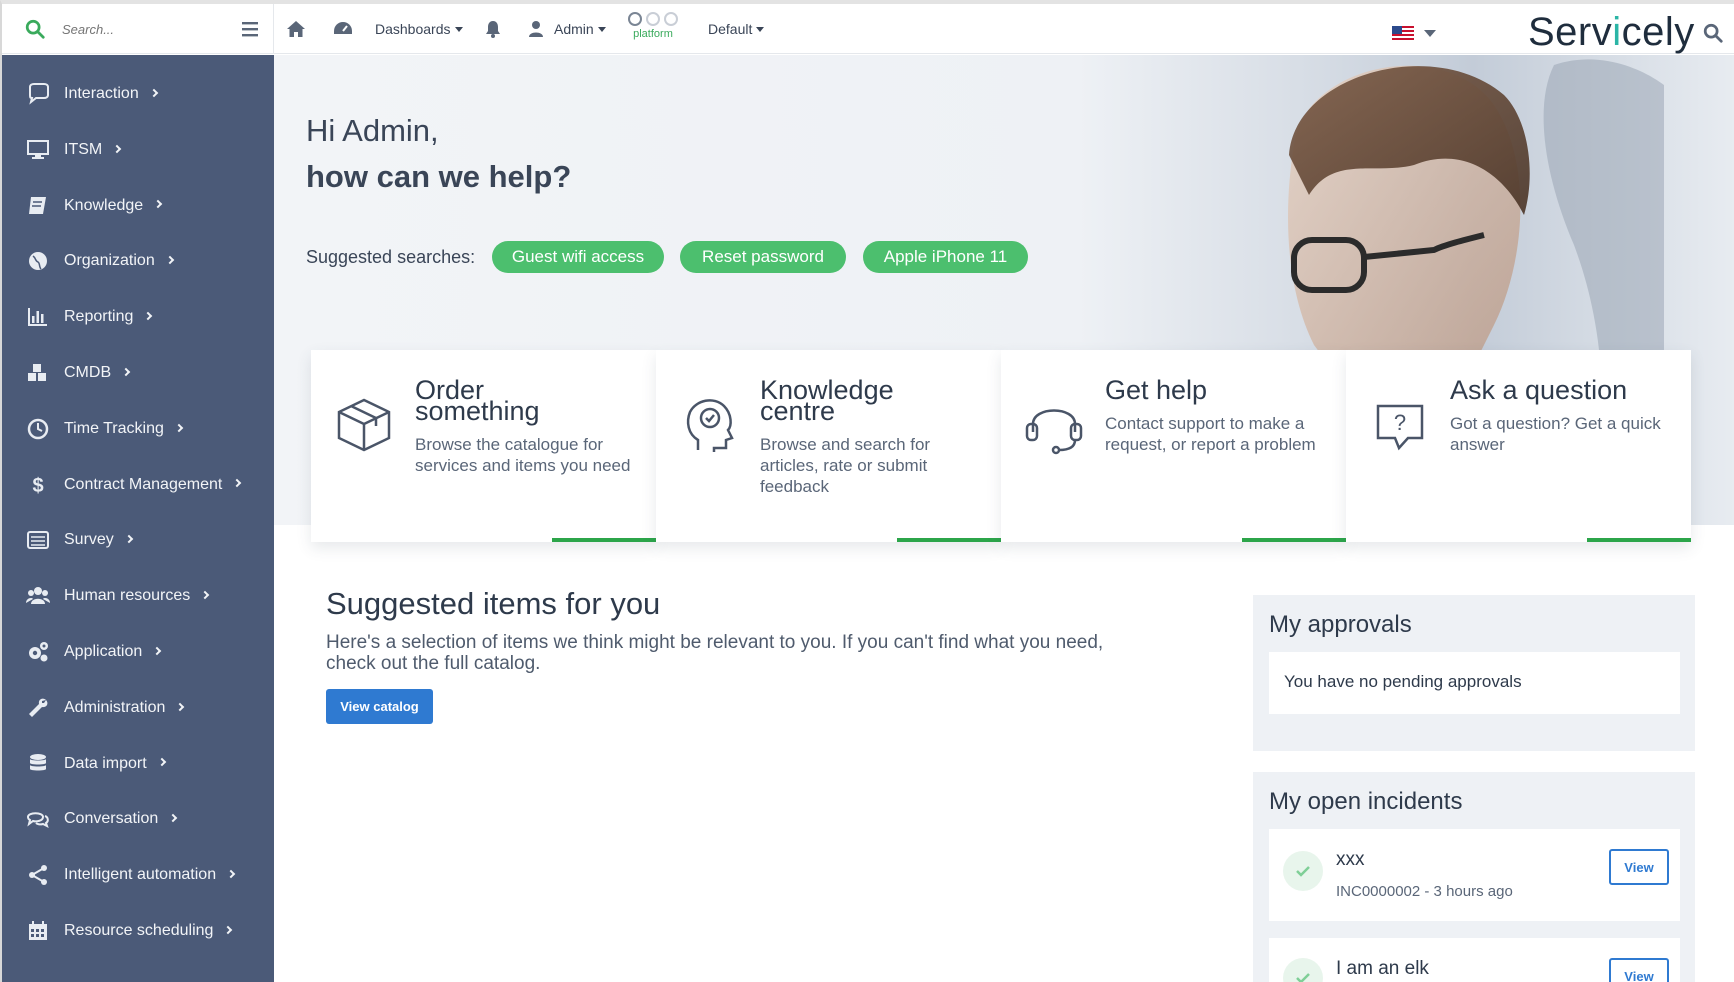  I want to click on sidebar-item-label: Contract Management, so click(143, 484).